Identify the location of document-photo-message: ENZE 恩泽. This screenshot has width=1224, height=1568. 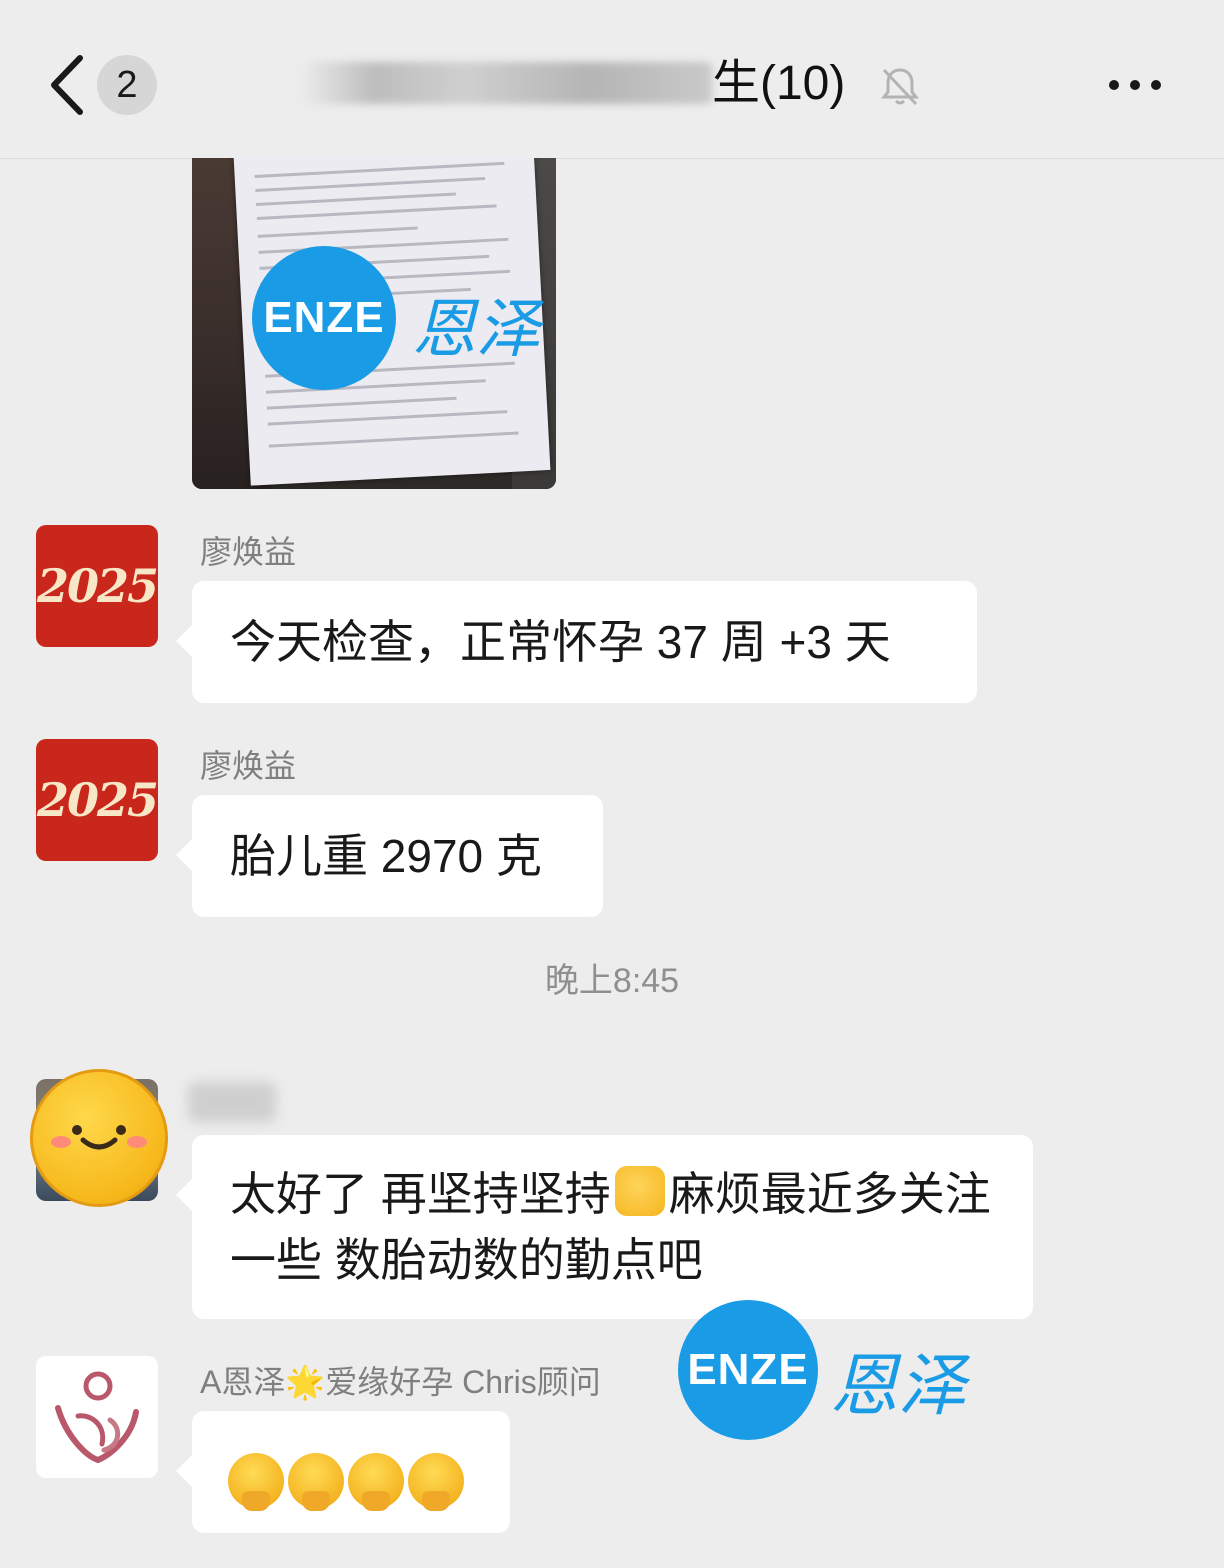
(374, 323).